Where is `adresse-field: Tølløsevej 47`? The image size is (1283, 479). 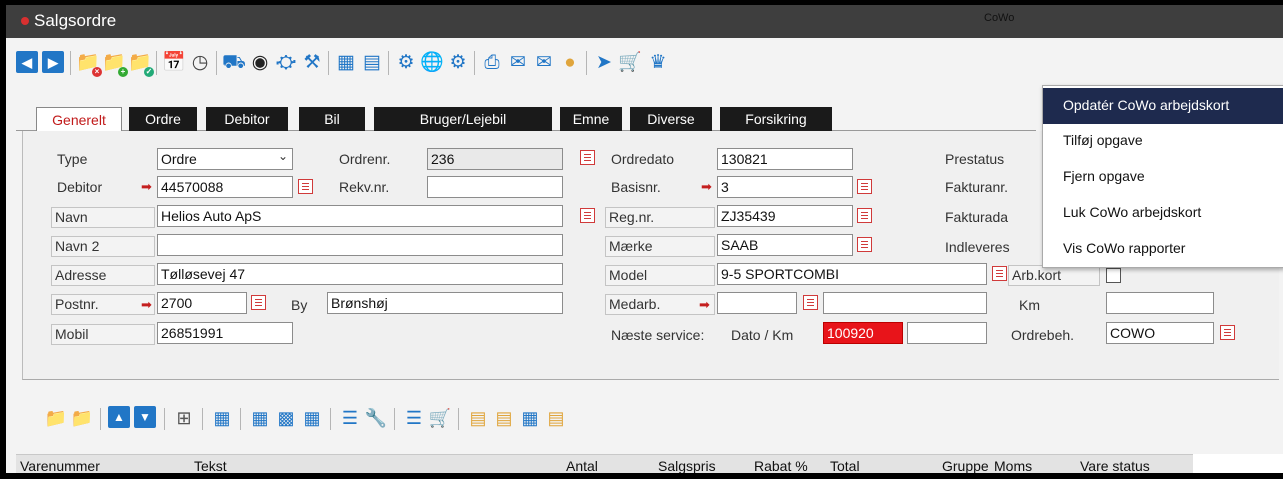 adresse-field: Tølløsevej 47 is located at coordinates (360, 274).